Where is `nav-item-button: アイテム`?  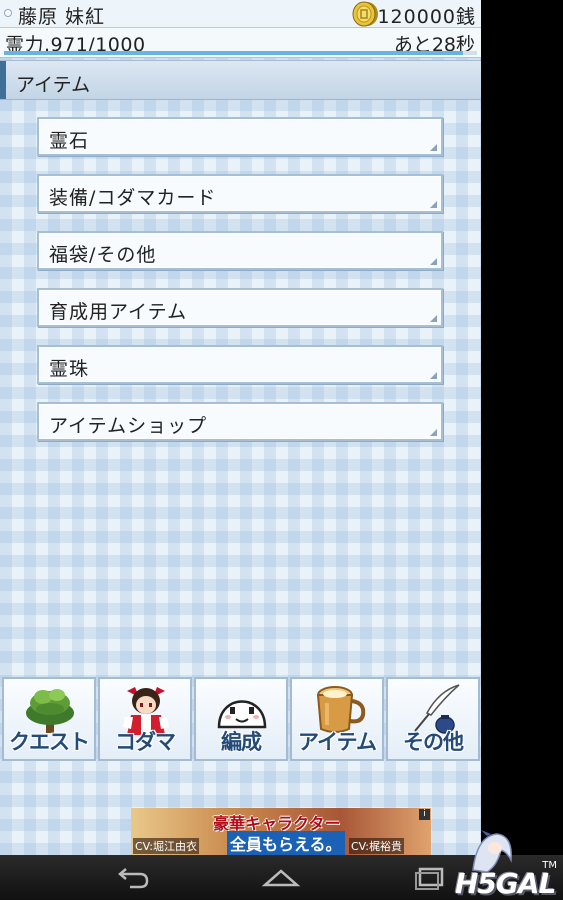 nav-item-button: アイテム is located at coordinates (337, 719).